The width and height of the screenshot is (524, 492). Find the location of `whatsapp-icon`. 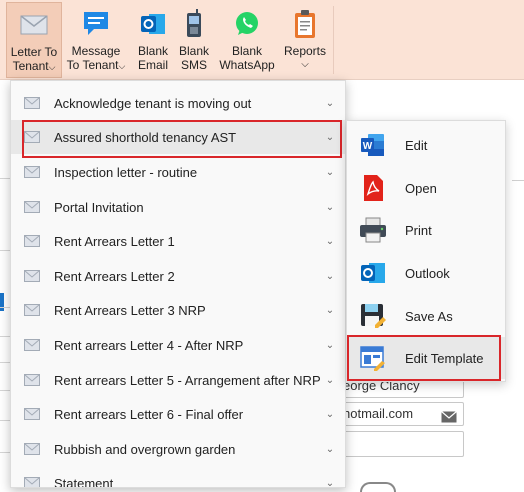

whatsapp-icon is located at coordinates (247, 24).